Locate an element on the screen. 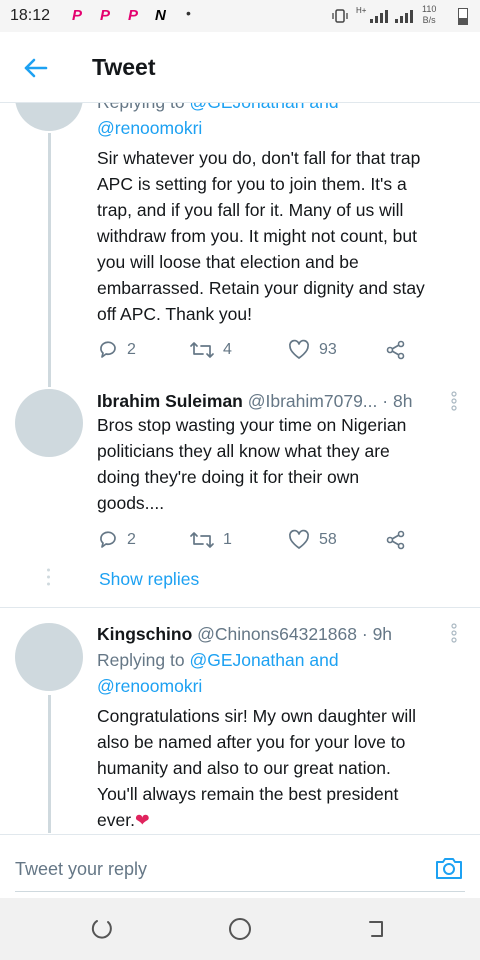 This screenshot has height=960, width=480. tweet-time: · 9h is located at coordinates (377, 634).